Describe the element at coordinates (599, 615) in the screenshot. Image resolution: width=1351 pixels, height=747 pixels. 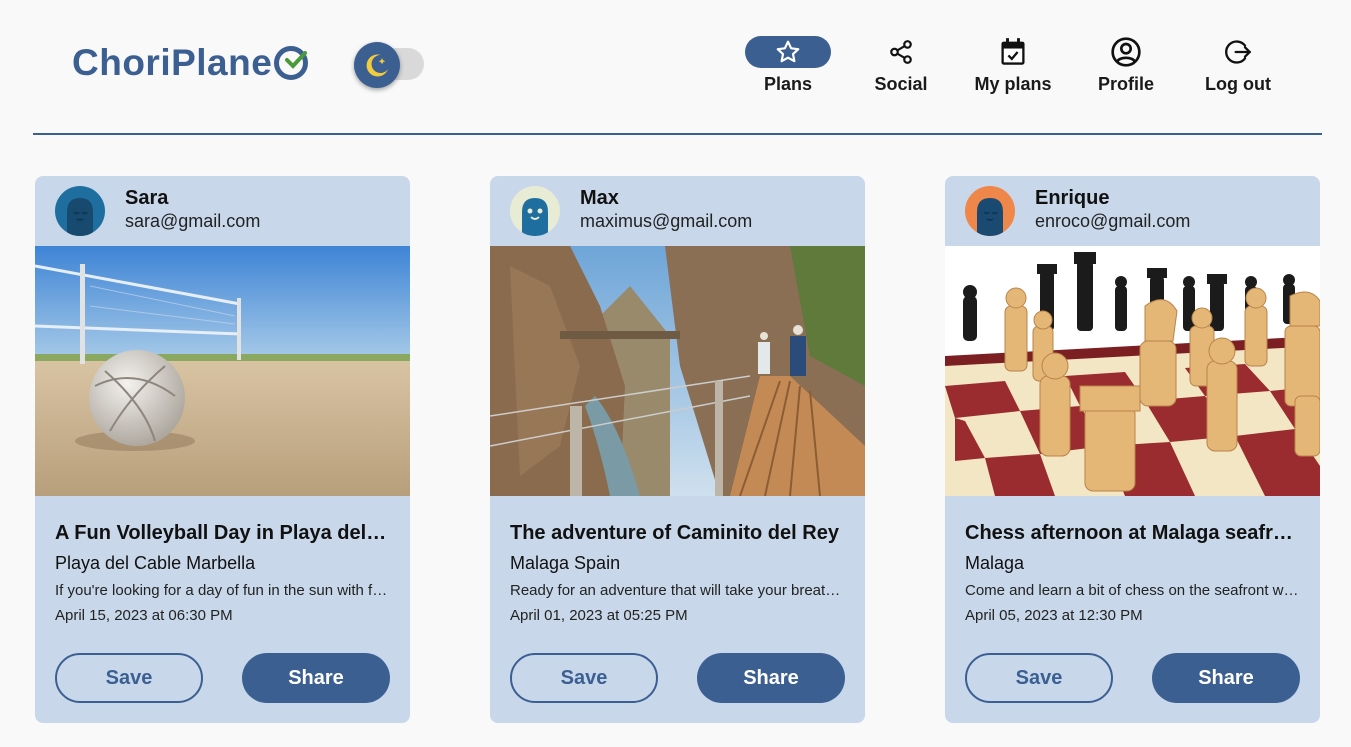
I see `plan-date: April 01, 2023 at 05:25 PM` at that location.